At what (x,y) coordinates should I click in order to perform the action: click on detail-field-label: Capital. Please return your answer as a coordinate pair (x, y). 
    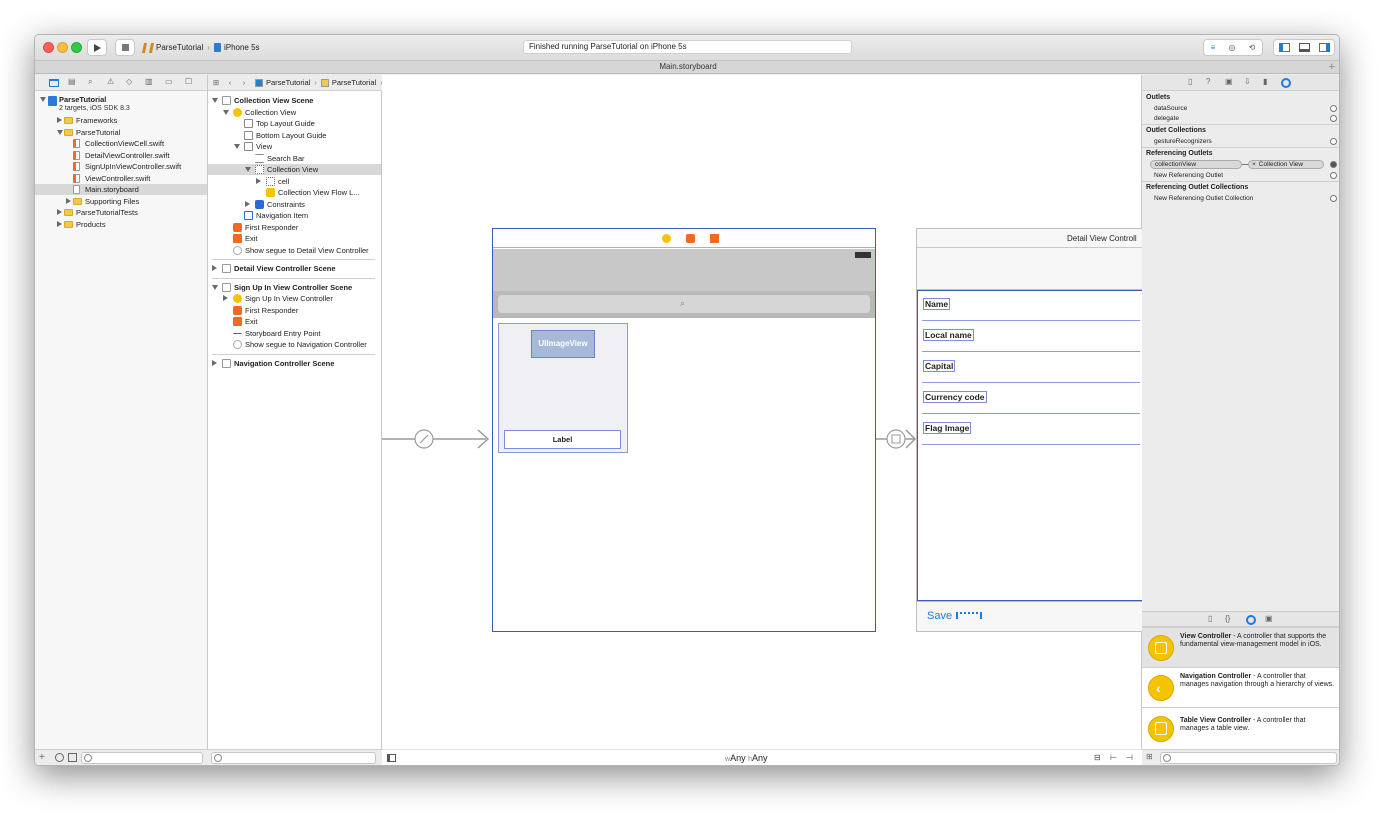
    Looking at the image, I should click on (939, 366).